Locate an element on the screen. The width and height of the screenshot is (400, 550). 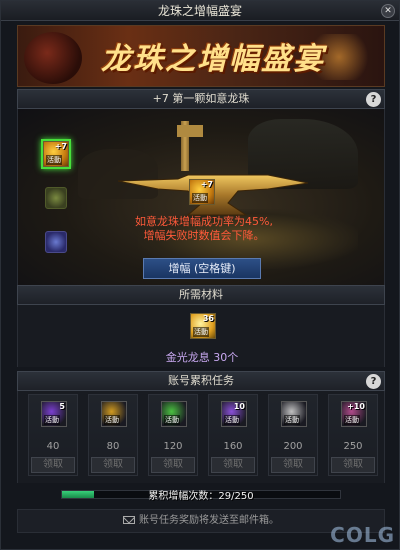
equipped-item-slot: +7 活動 is located at coordinates (56, 154).